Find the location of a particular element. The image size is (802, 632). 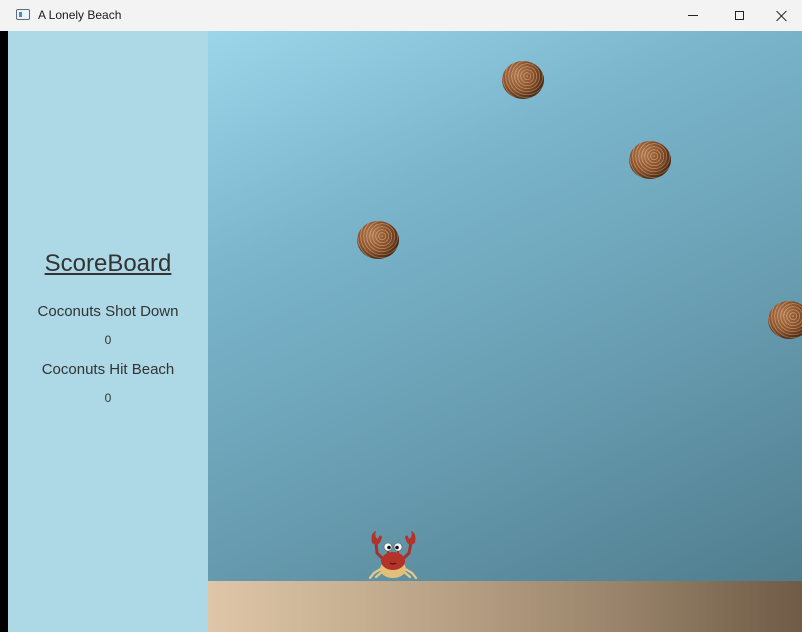

scoreboard-title: ScoreBoard is located at coordinates (108, 263).